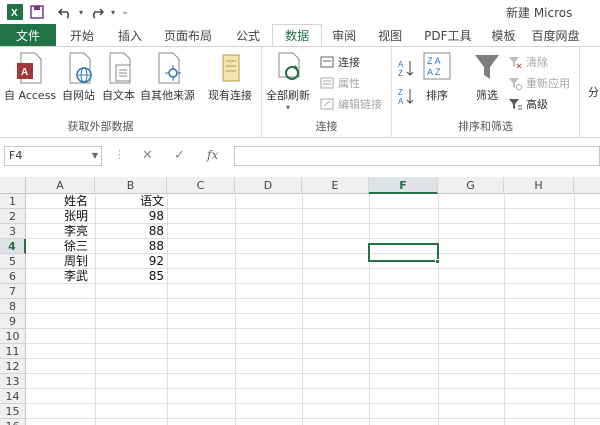  What do you see at coordinates (130, 261) in the screenshot?
I see `cell-b5: 92` at bounding box center [130, 261].